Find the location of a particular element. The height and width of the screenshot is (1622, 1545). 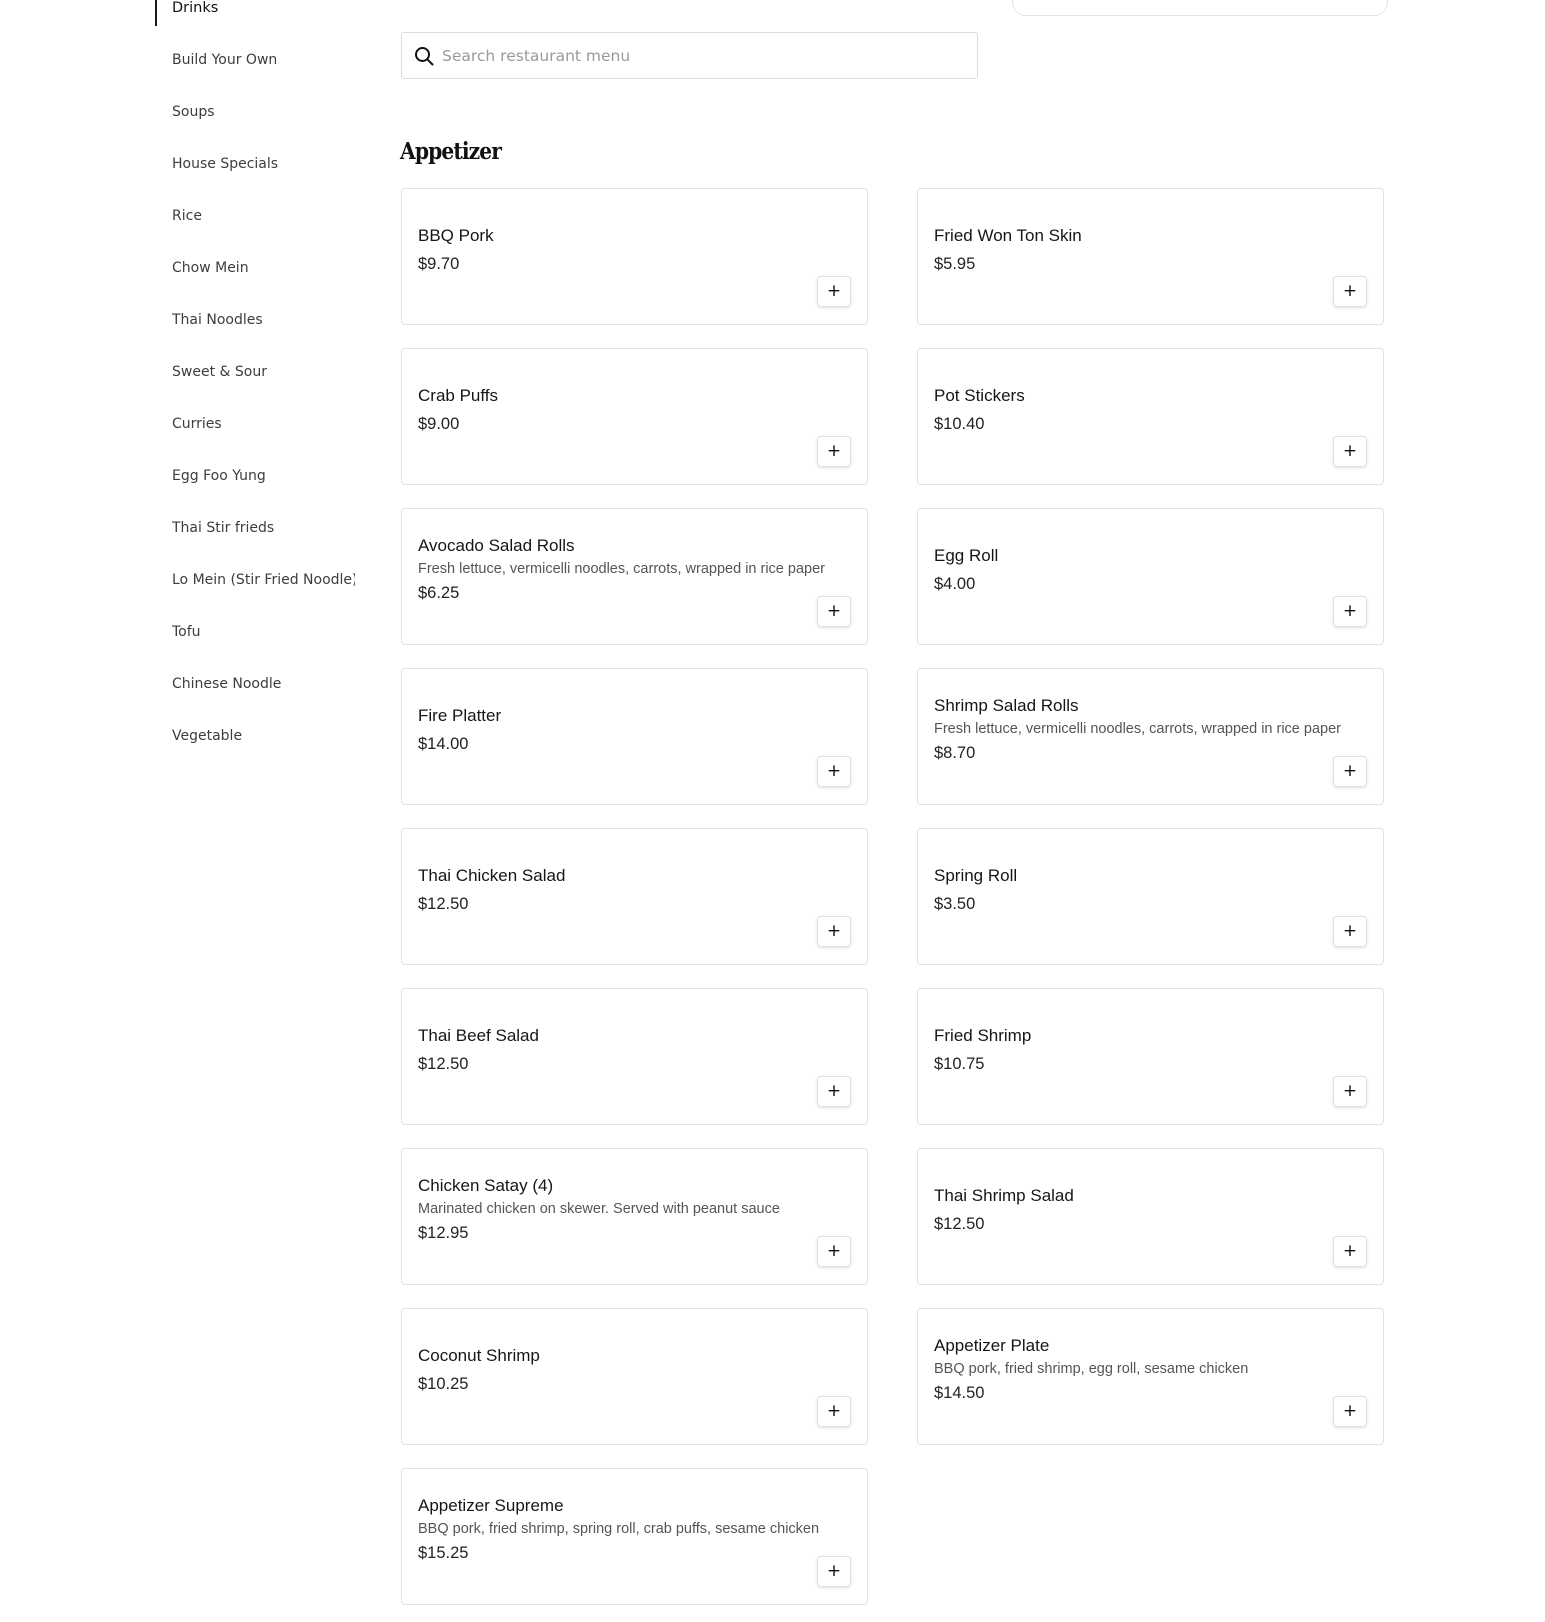

top-info-card is located at coordinates (1200, 8).